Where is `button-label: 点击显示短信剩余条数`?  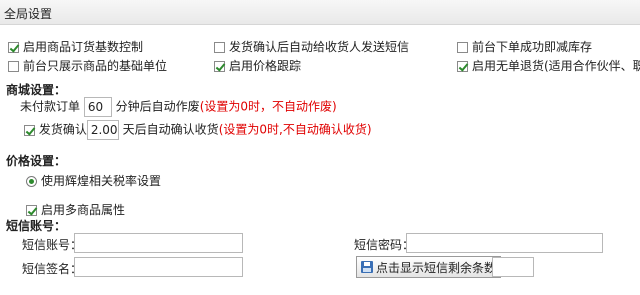 button-label: 点击显示短信剩余条数 is located at coordinates (436, 267).